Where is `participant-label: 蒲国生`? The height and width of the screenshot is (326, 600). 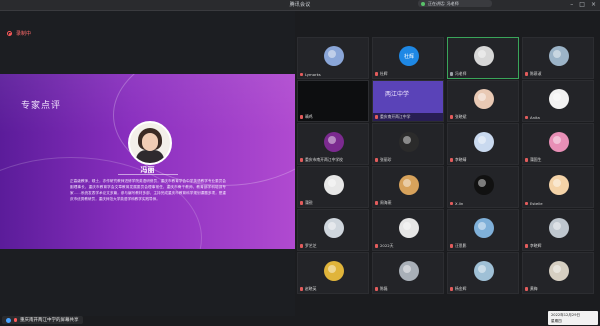
participant-label: 蒲国生 is located at coordinates (533, 160).